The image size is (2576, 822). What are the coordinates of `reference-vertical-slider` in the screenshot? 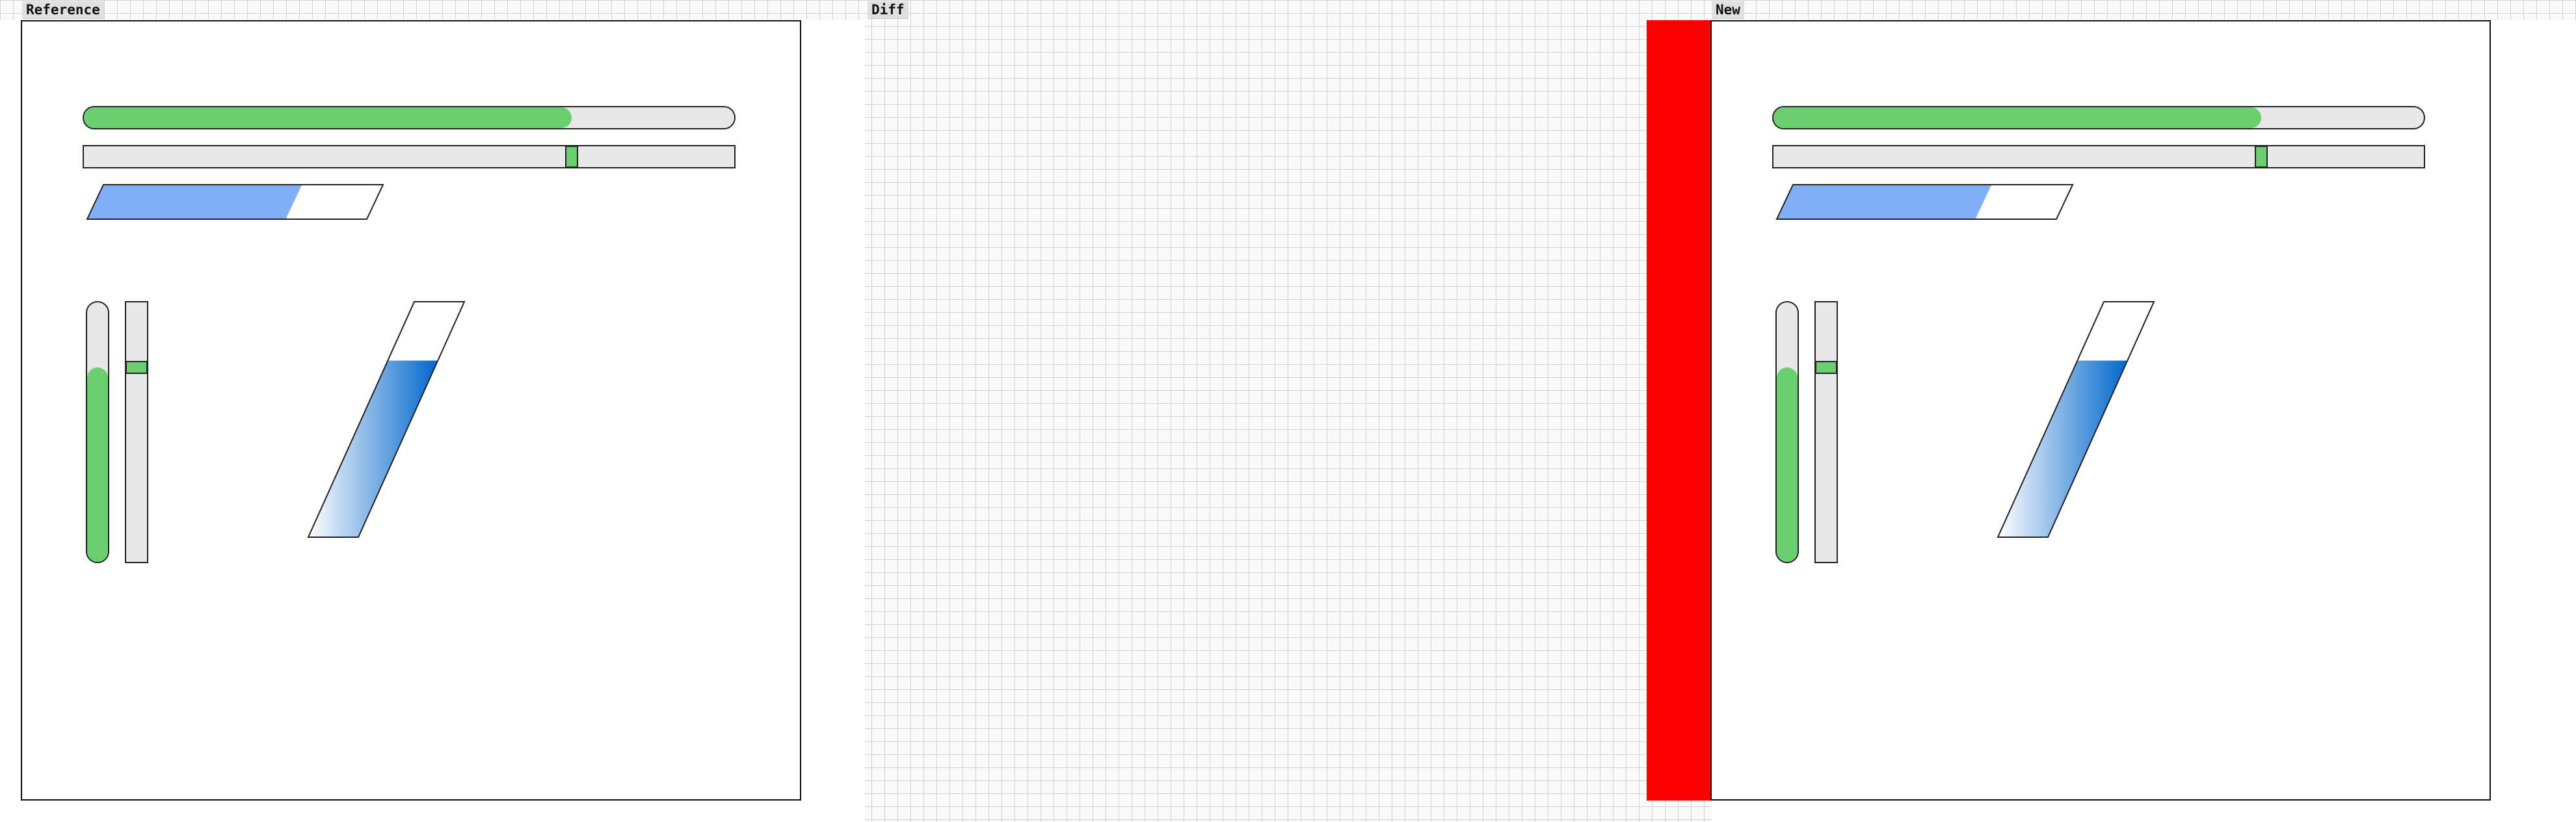 It's located at (136, 432).